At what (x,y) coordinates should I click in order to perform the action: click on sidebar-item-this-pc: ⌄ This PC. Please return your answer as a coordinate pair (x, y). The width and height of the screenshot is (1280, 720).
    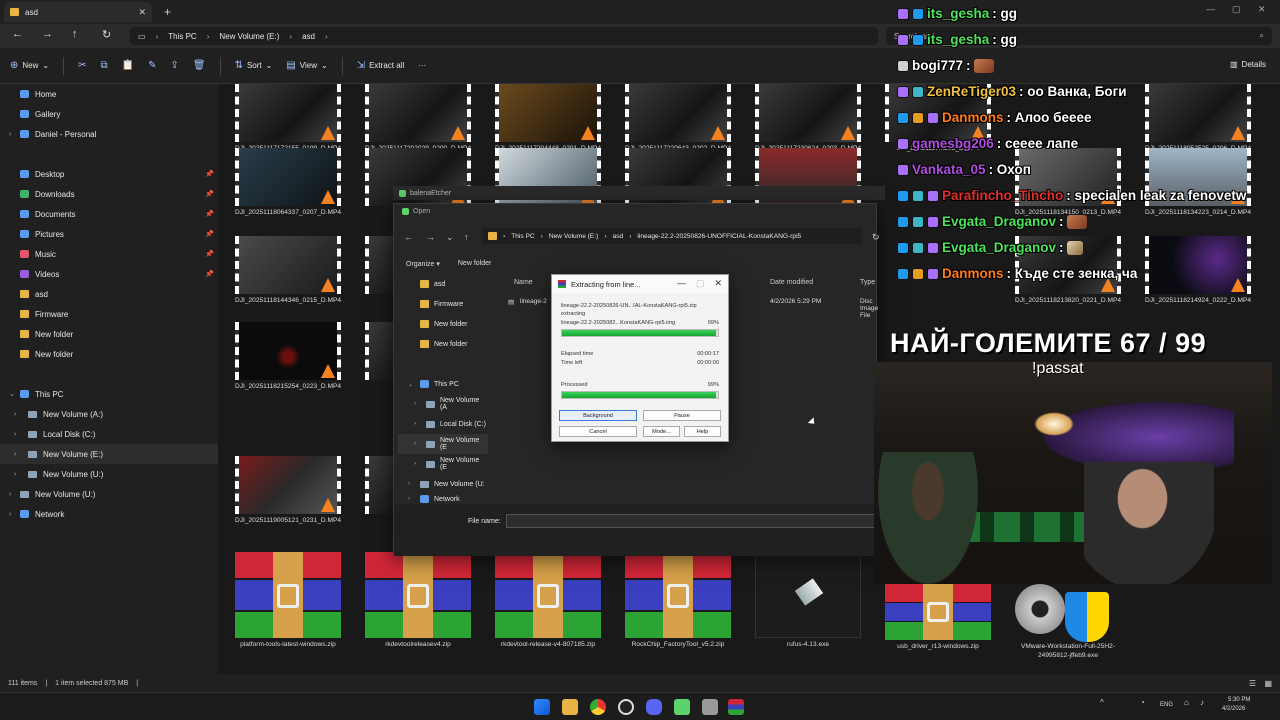
    Looking at the image, I should click on (109, 394).